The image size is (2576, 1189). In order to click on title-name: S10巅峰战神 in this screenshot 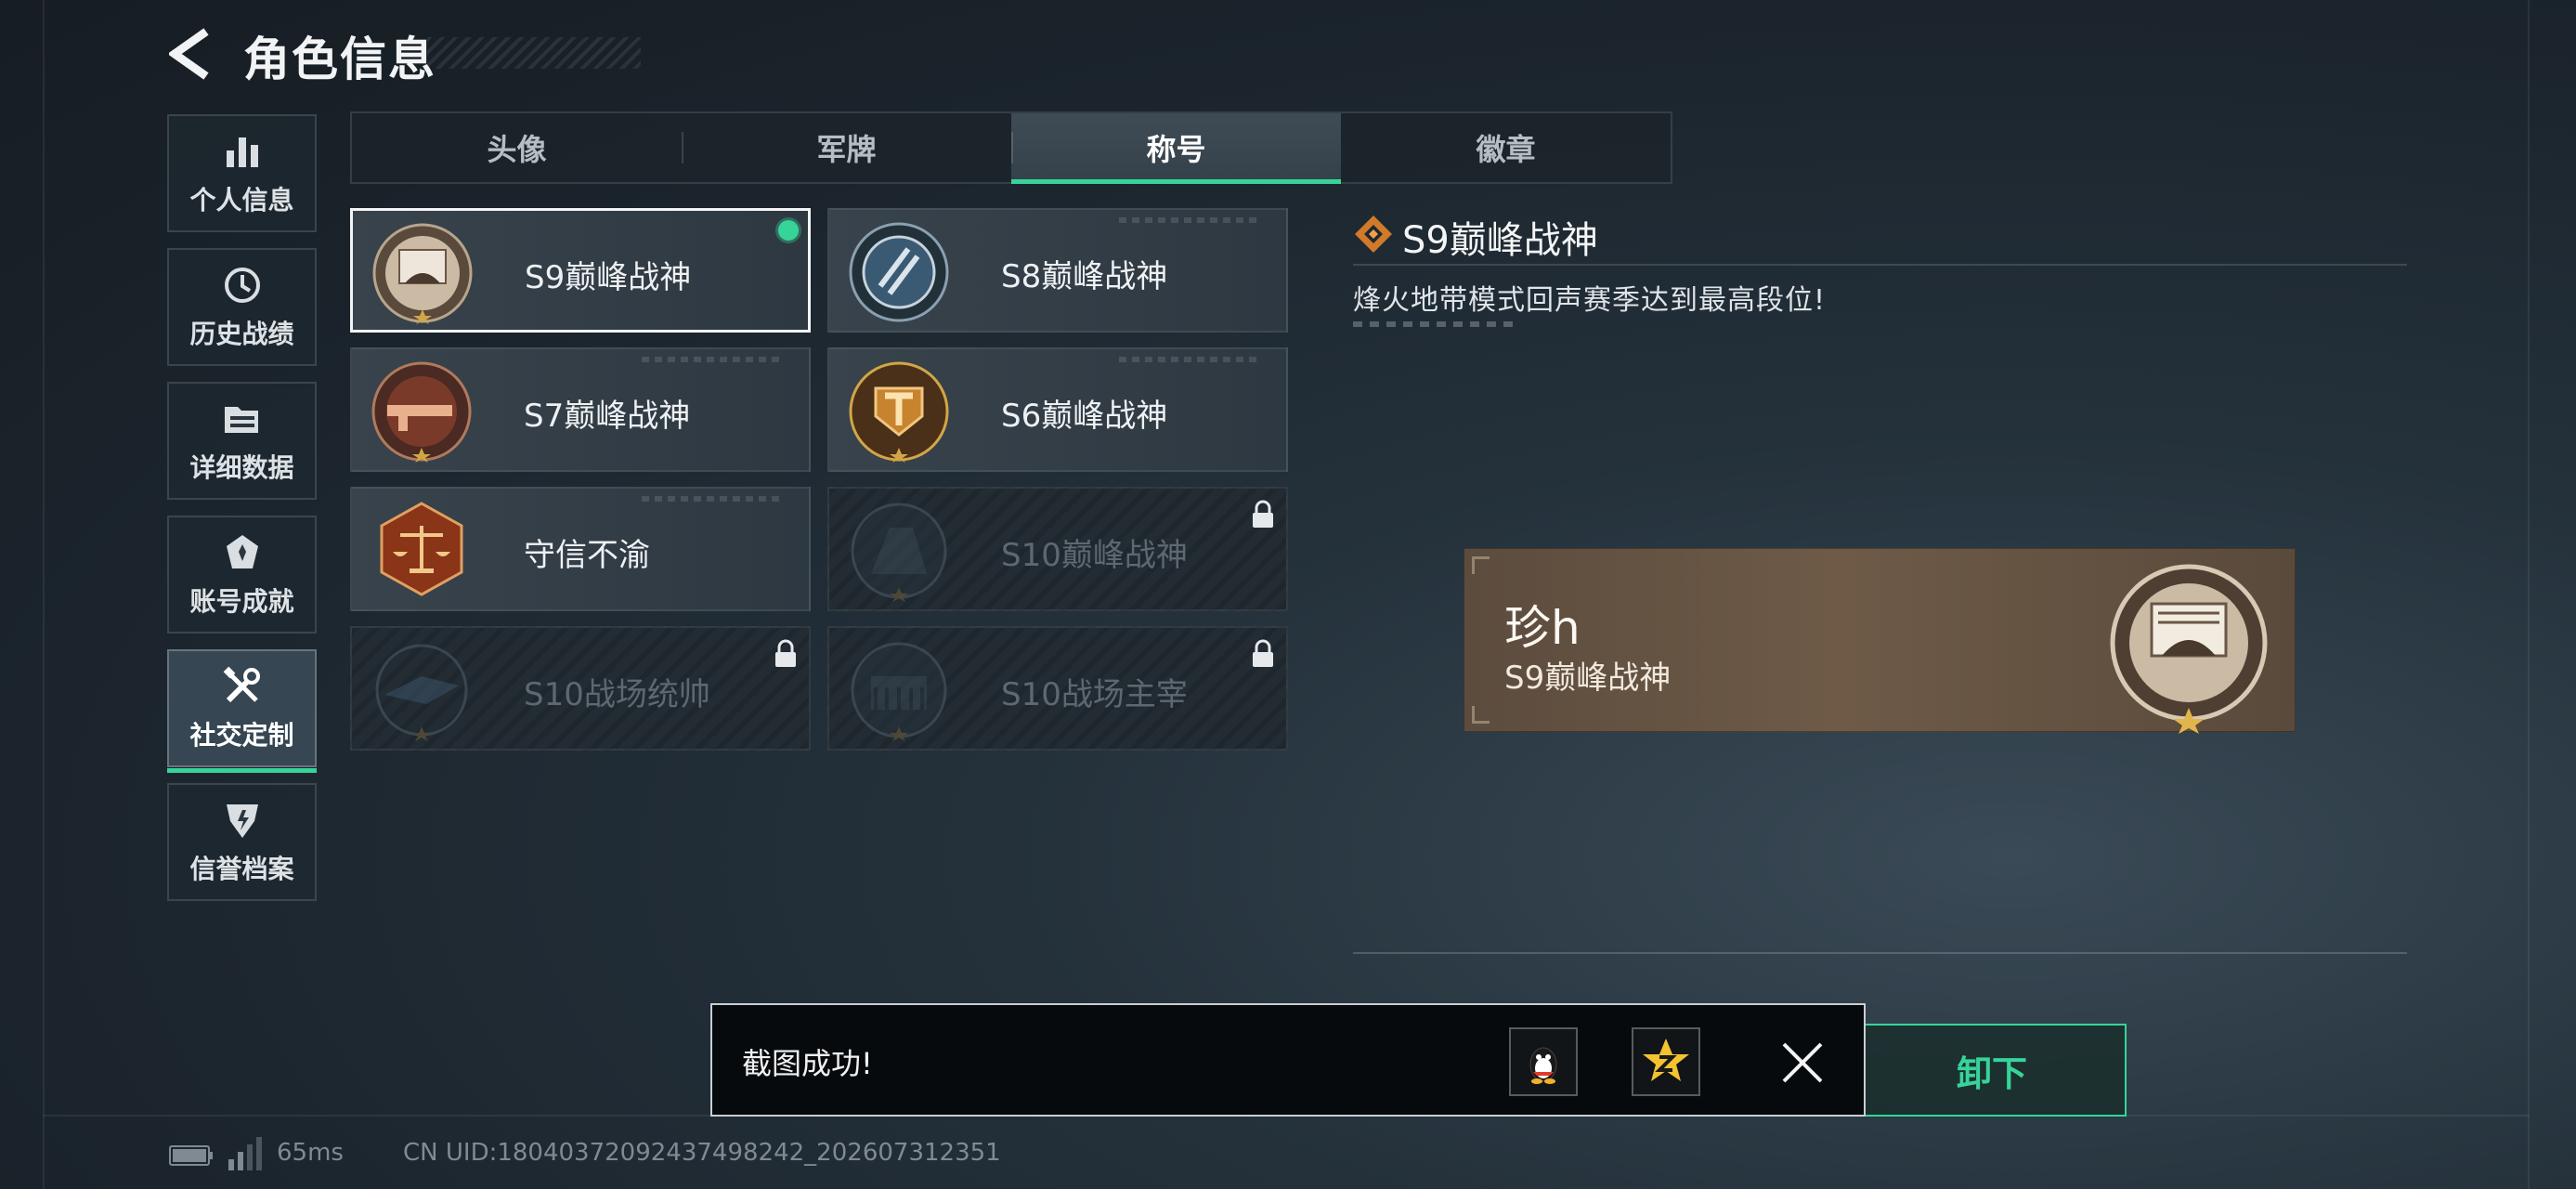, I will do `click(1094, 556)`.